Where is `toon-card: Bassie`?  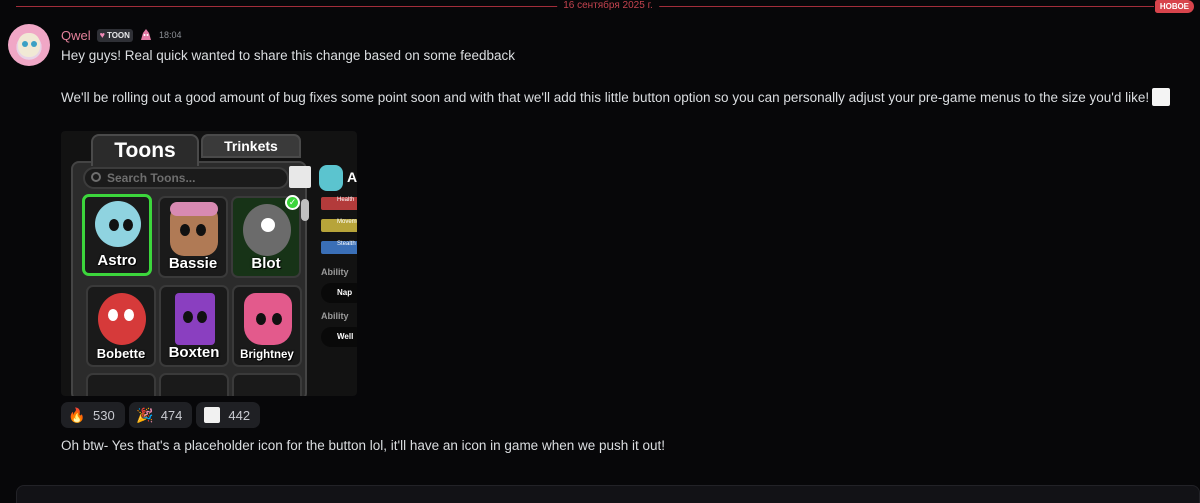 toon-card: Bassie is located at coordinates (193, 237).